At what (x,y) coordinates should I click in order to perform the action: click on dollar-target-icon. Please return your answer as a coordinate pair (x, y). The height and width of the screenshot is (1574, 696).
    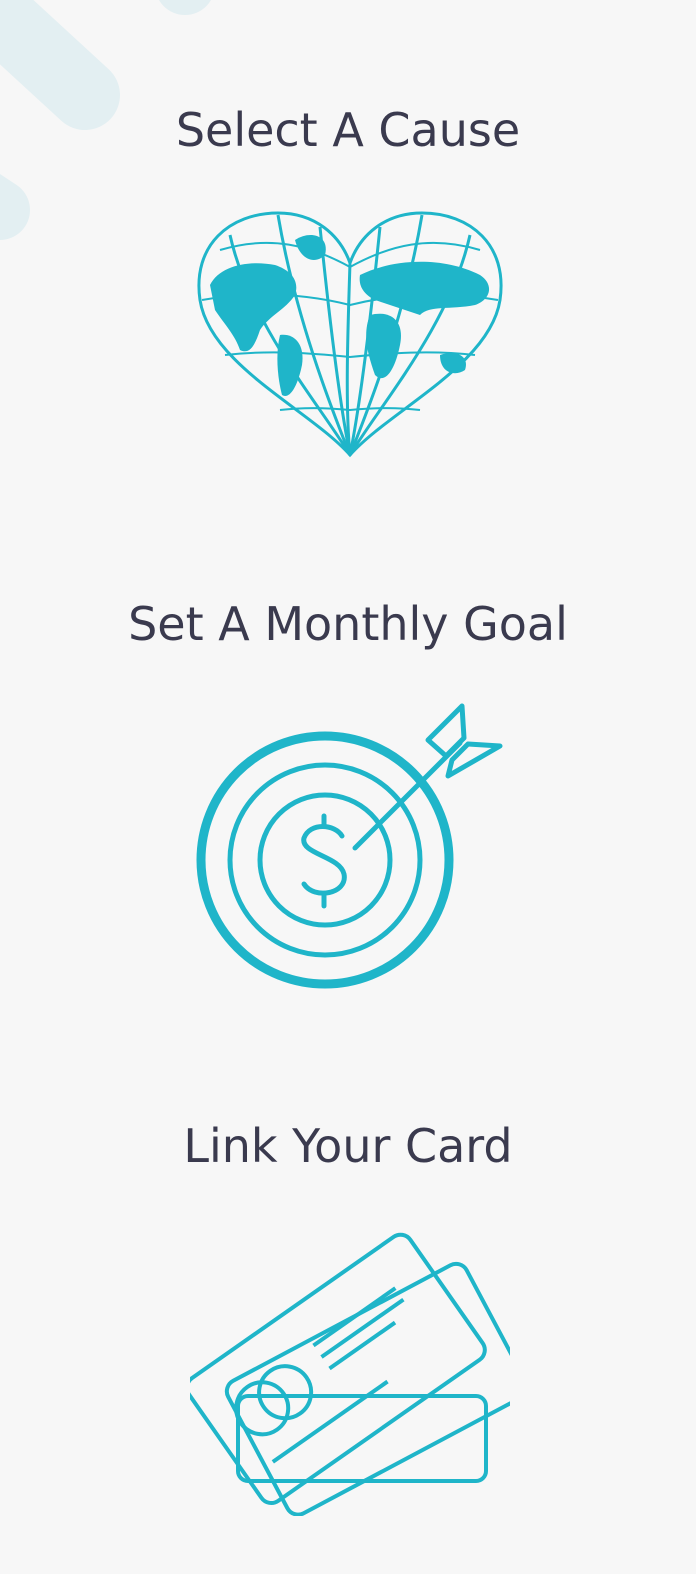
    Looking at the image, I should click on (349, 846).